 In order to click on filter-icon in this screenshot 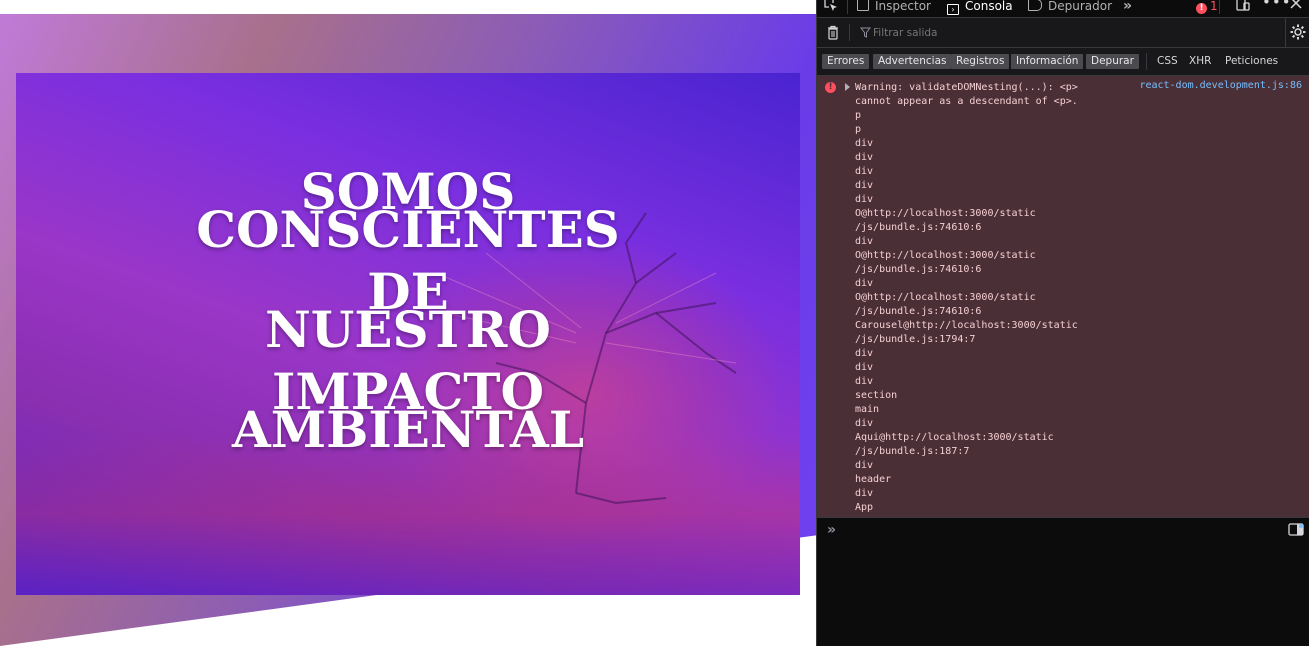, I will do `click(865, 34)`.